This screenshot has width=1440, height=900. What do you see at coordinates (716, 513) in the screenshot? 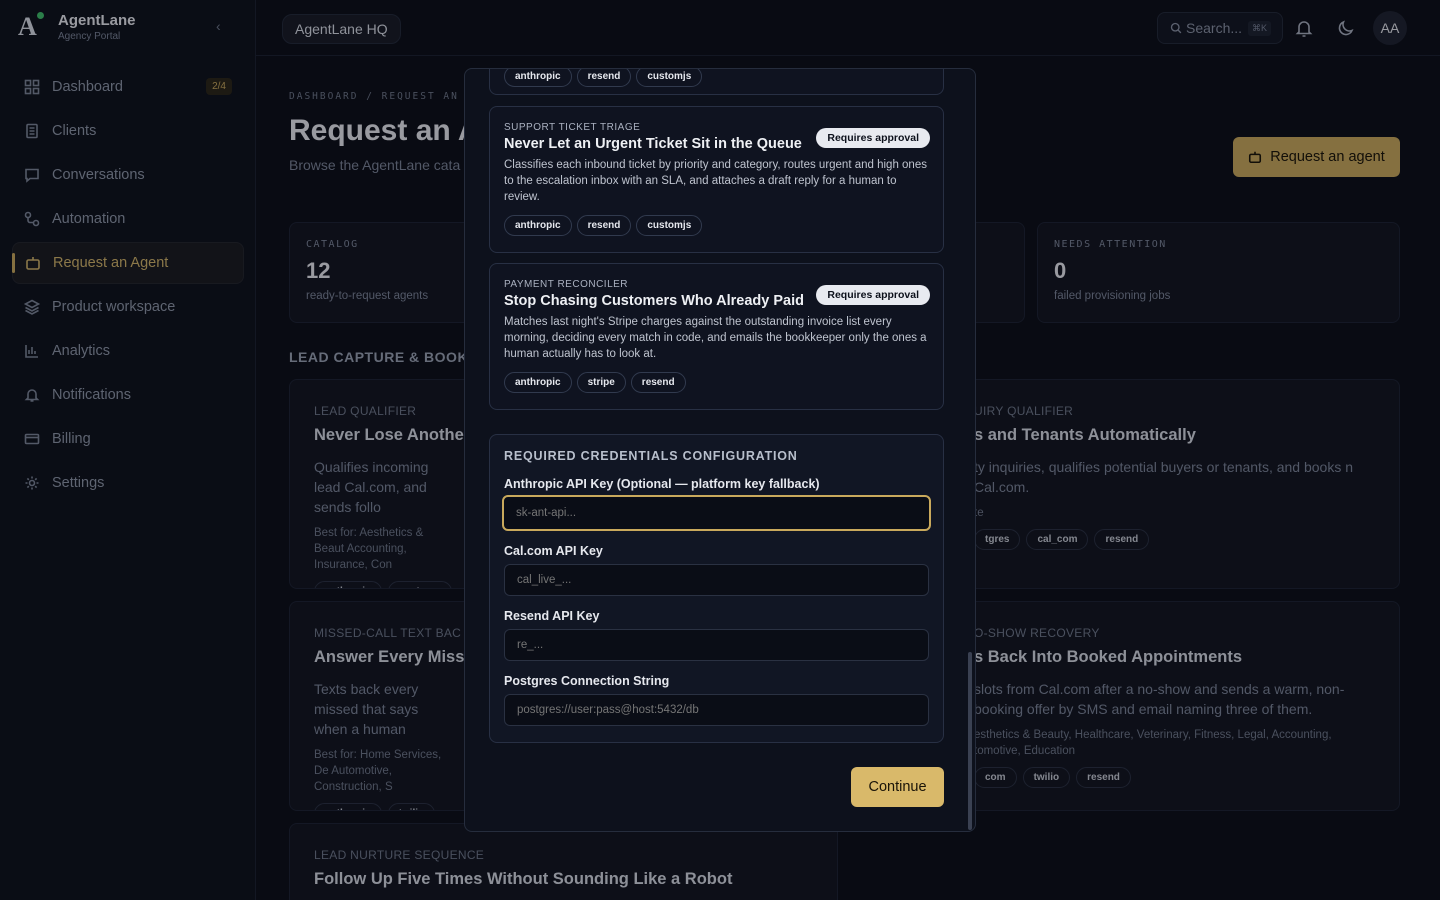
I see `anthropic-key-input` at bounding box center [716, 513].